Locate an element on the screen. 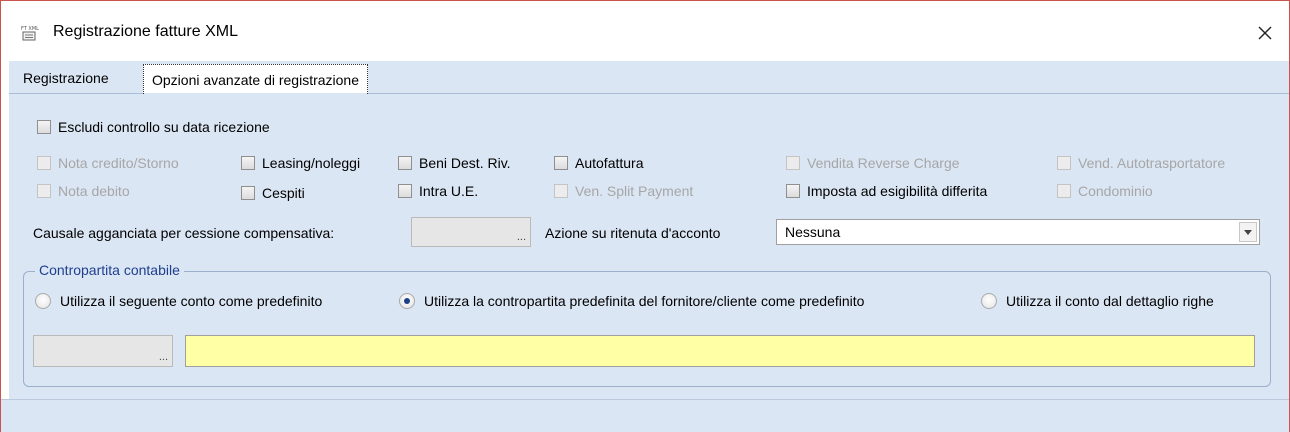 This screenshot has height=432, width=1290. chevron-down-icon is located at coordinates (1248, 232).